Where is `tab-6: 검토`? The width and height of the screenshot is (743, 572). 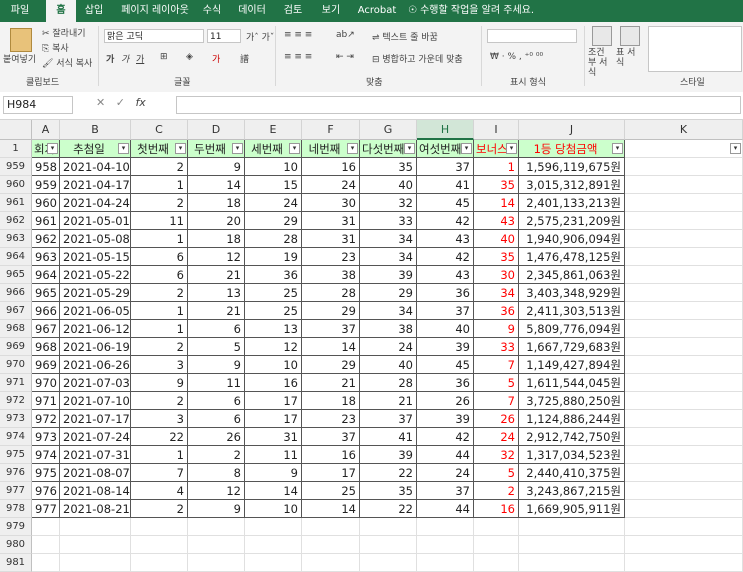 tab-6: 검토 is located at coordinates (293, 11).